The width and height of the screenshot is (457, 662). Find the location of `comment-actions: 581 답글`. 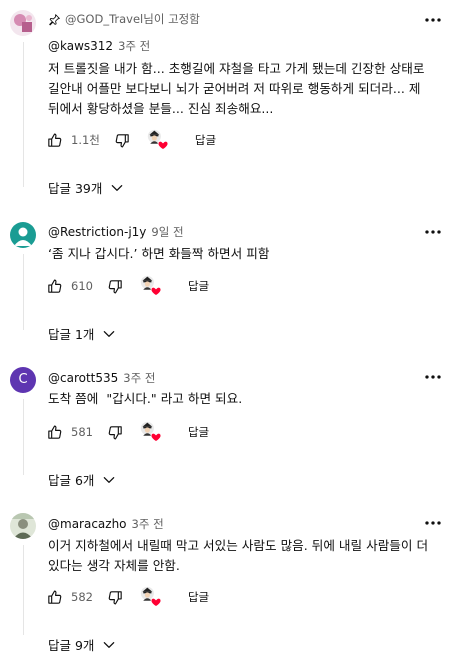

comment-actions: 581 답글 is located at coordinates (127, 432).